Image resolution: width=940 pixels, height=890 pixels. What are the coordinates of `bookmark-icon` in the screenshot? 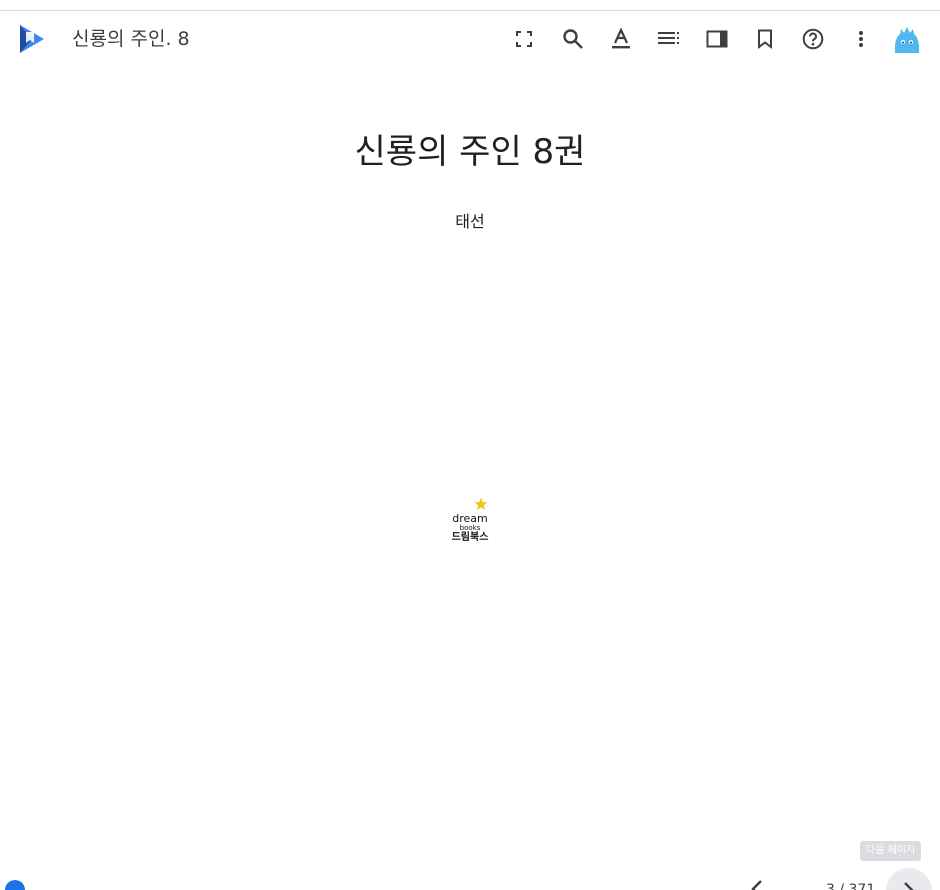 It's located at (765, 39).